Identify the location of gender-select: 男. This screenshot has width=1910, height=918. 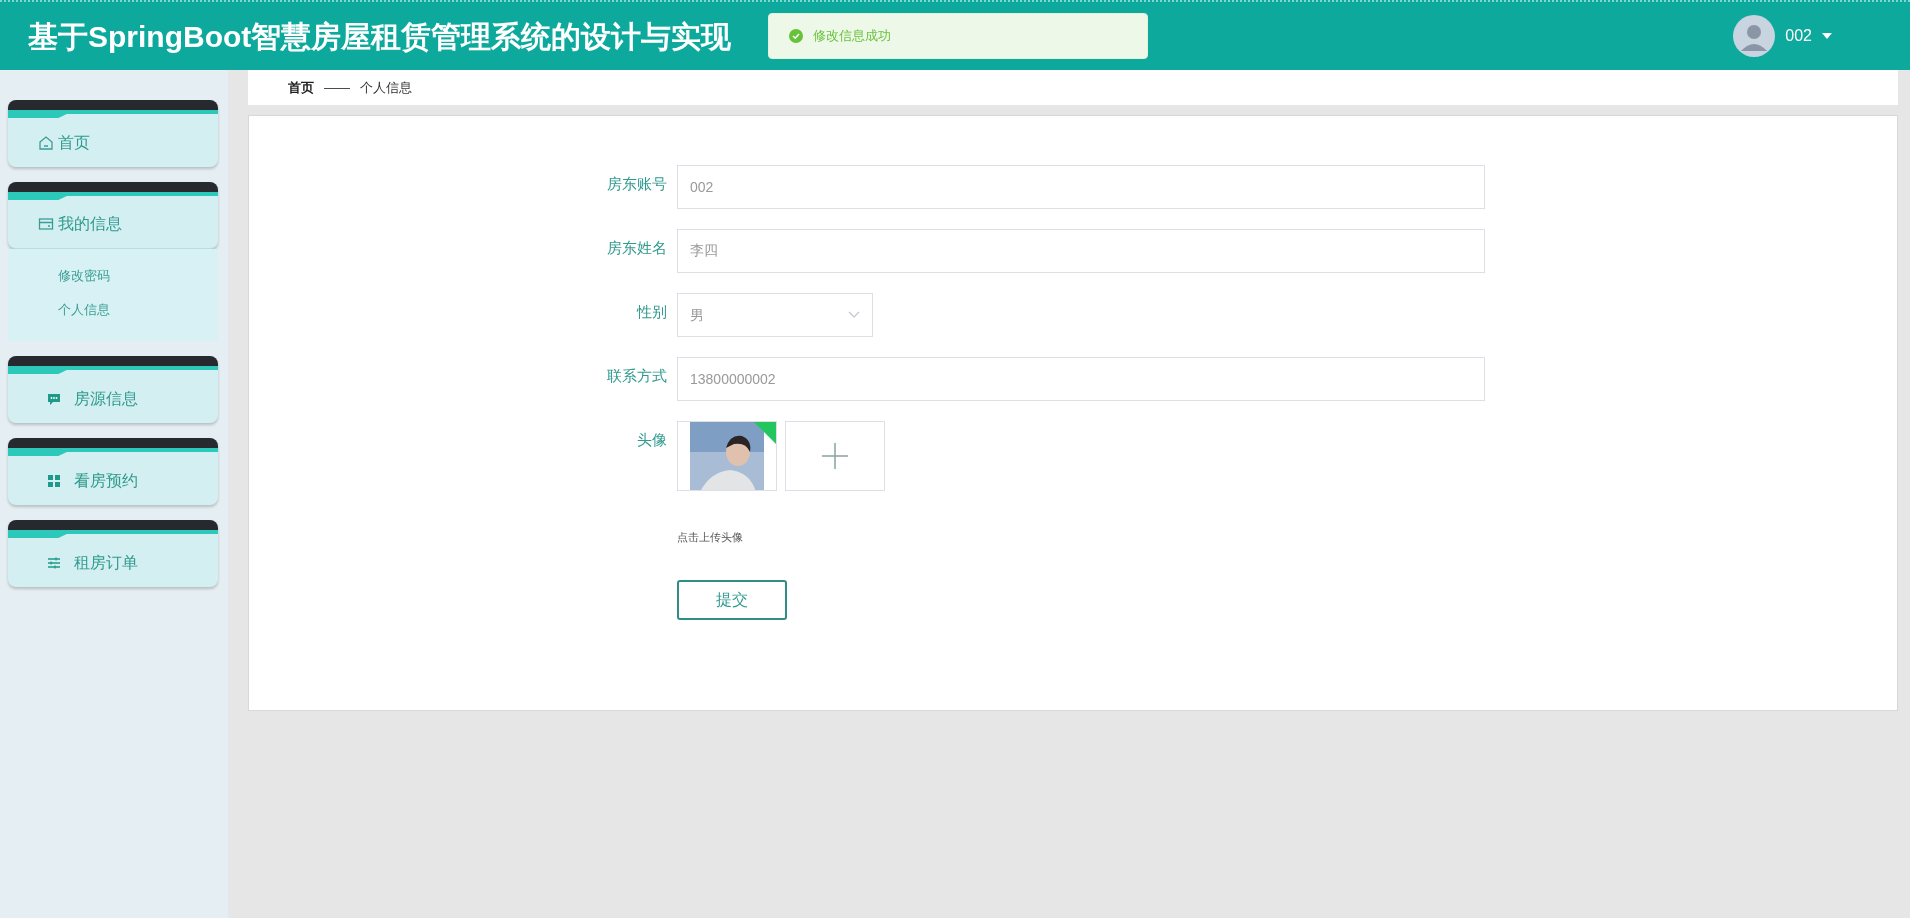
(775, 315).